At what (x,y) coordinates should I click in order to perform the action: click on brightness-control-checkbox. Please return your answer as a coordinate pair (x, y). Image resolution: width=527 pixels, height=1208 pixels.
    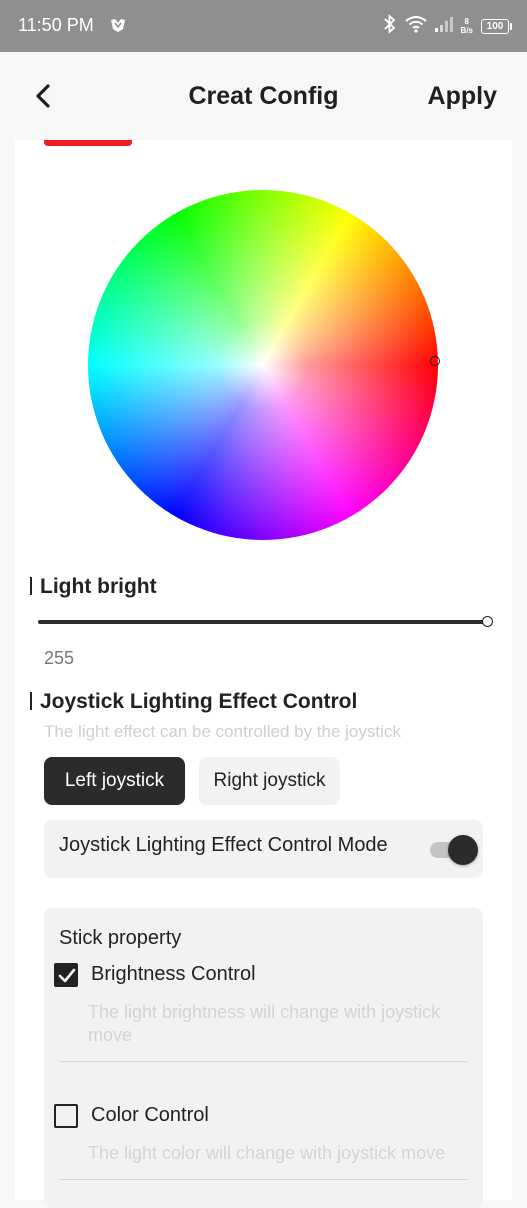
    Looking at the image, I should click on (66, 975).